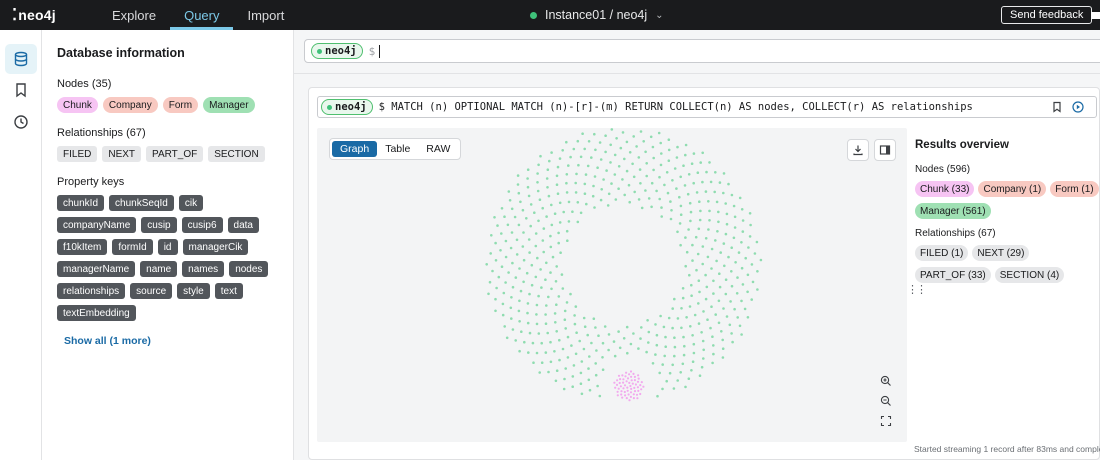 The image size is (1100, 460). Describe the element at coordinates (96, 313) in the screenshot. I see `property-key-chip: textEmbedding` at that location.